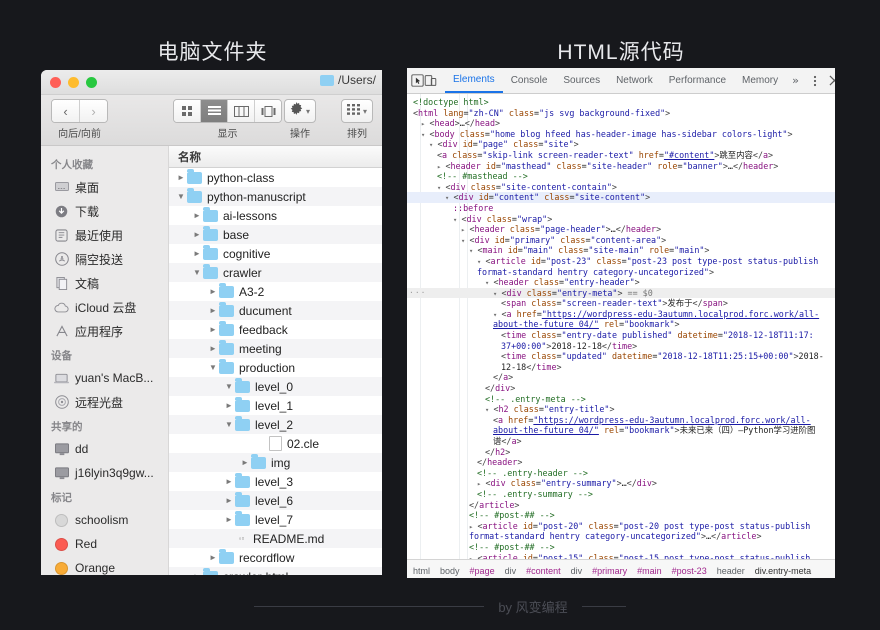 The width and height of the screenshot is (880, 630). What do you see at coordinates (621, 494) in the screenshot?
I see `dom-node-line: <!-- .entry-summary -->` at bounding box center [621, 494].